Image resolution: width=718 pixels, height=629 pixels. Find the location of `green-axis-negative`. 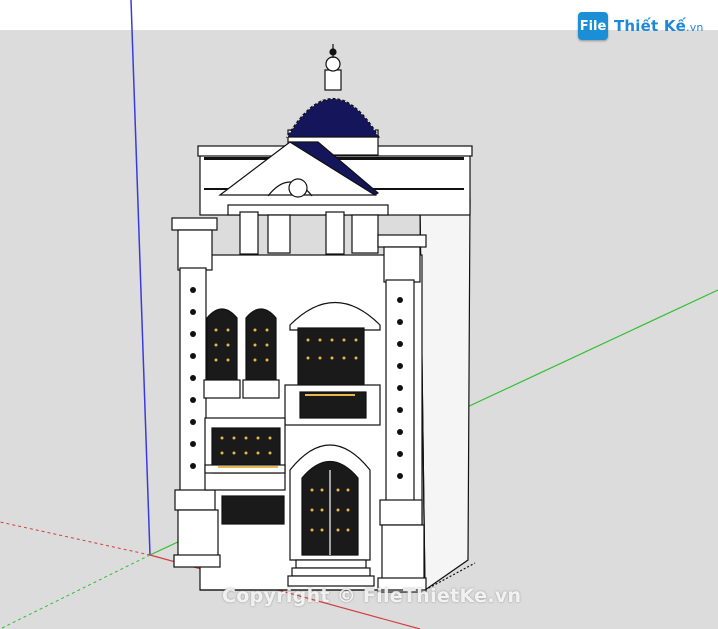

green-axis-negative is located at coordinates (75, 591).